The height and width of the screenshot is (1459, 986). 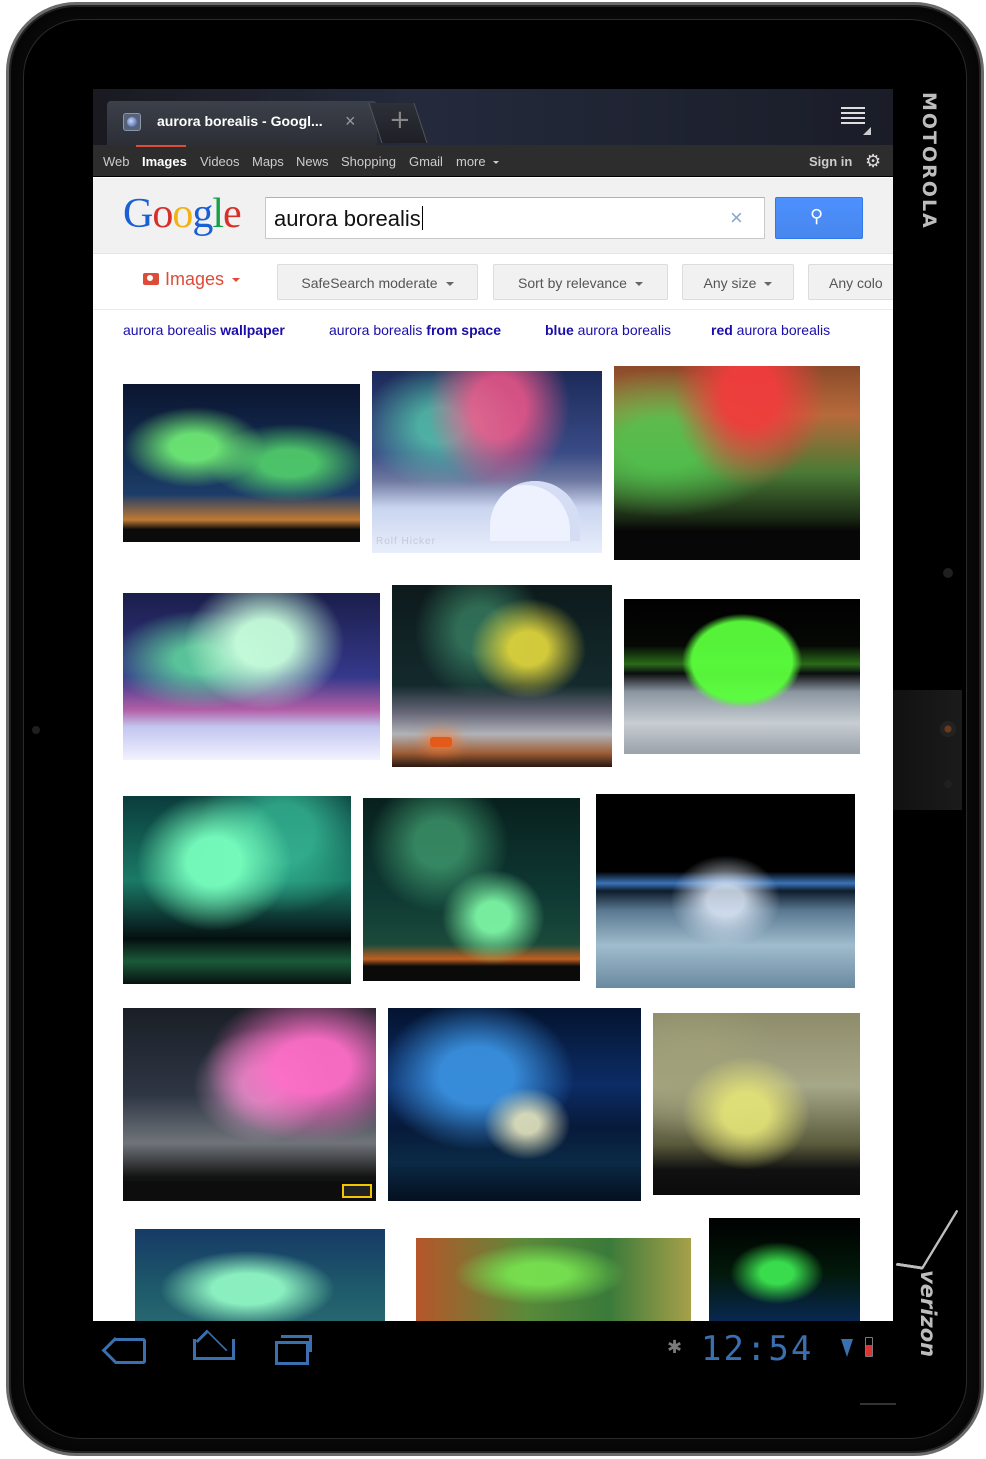 I want to click on related-bold: red, so click(x=722, y=330).